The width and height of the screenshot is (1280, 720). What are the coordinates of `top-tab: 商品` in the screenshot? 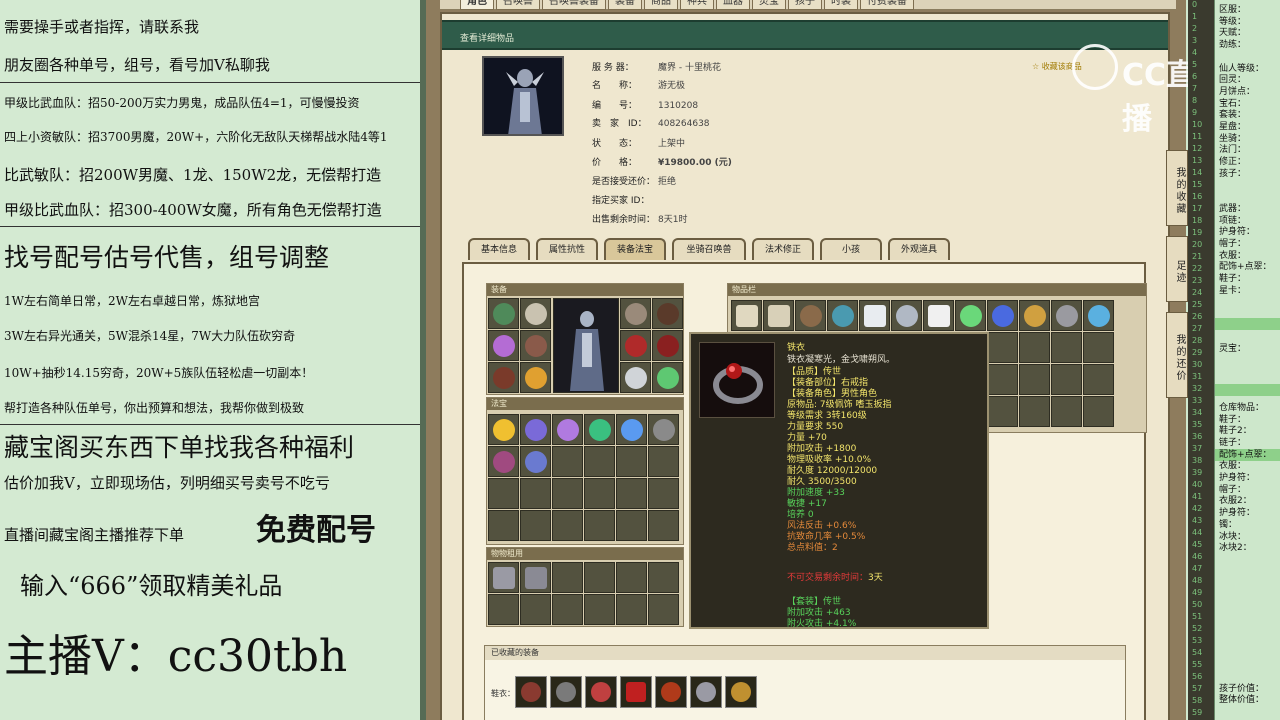 It's located at (661, 5).